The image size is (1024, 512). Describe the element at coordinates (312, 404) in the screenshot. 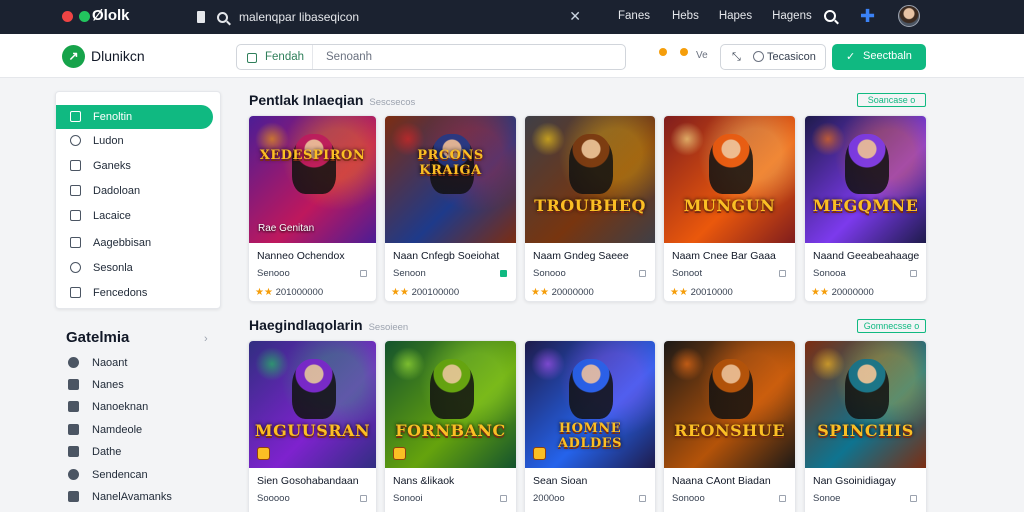

I see `game-thumbnail: MGUUSRAN` at that location.